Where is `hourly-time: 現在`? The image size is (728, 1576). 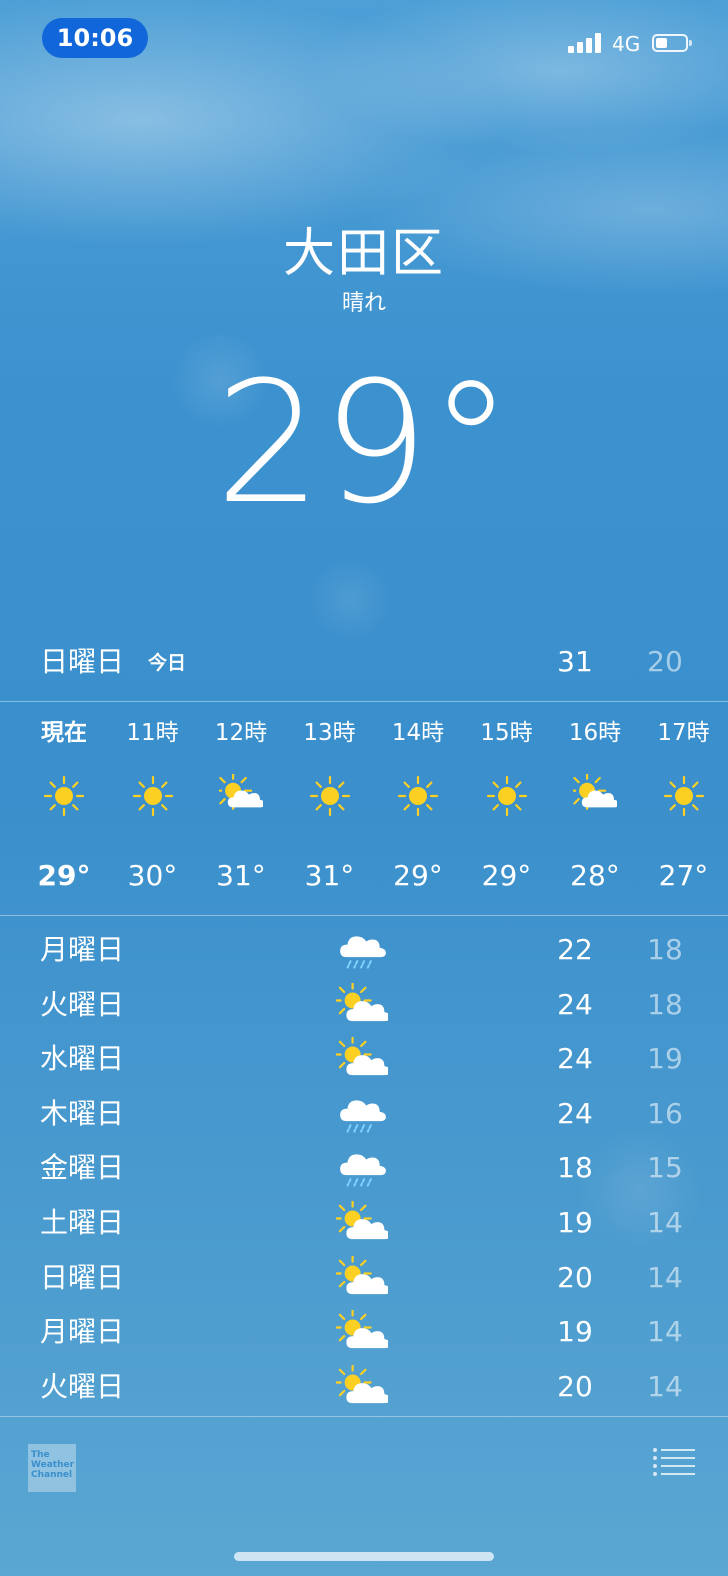
hourly-time: 現在 is located at coordinates (64, 733).